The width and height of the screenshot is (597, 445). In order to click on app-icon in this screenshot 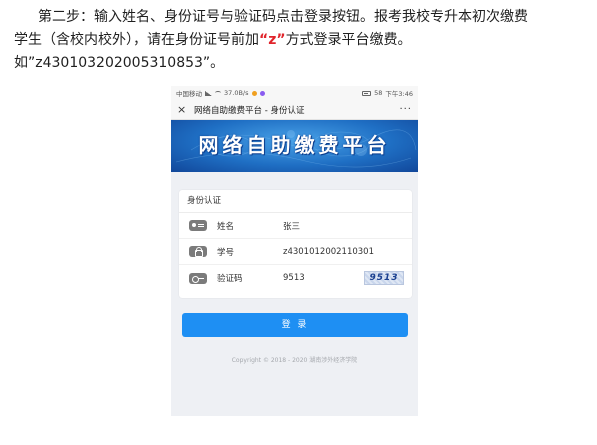, I will do `click(262, 93)`.